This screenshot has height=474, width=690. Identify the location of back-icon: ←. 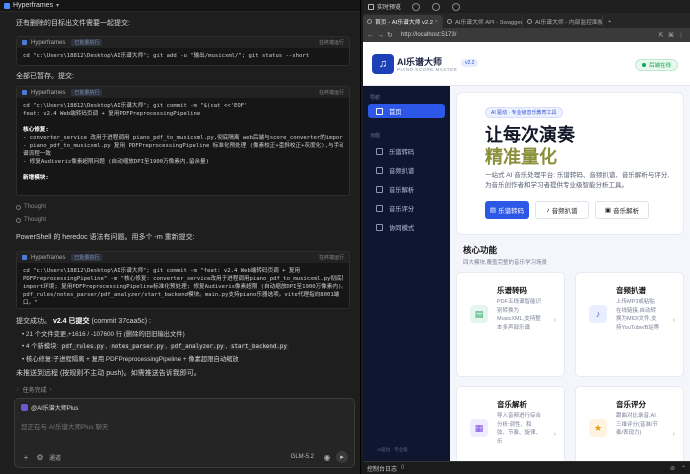
(372, 35).